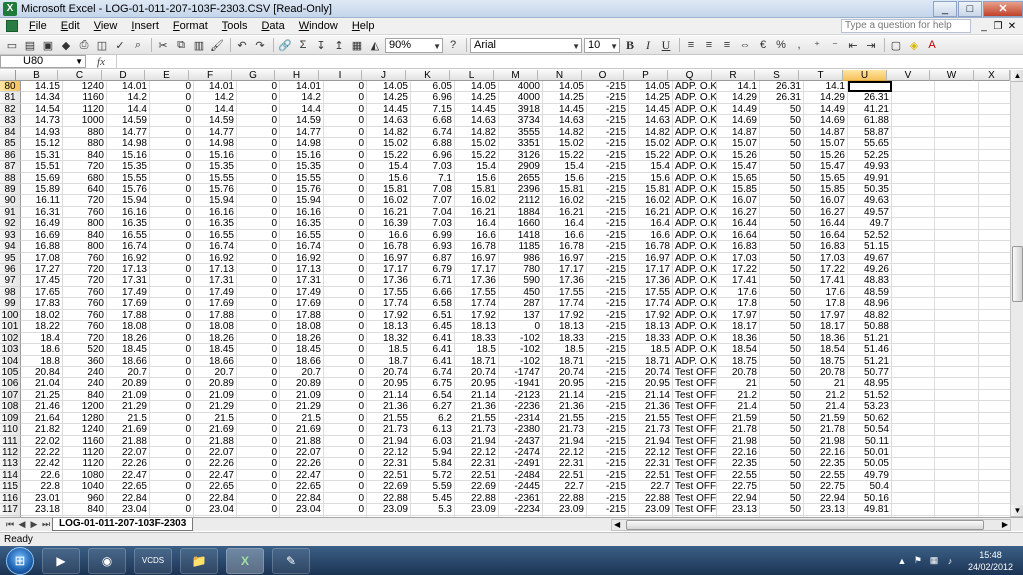 The height and width of the screenshot is (575, 1023). I want to click on cell-k: 7.07, so click(433, 201).